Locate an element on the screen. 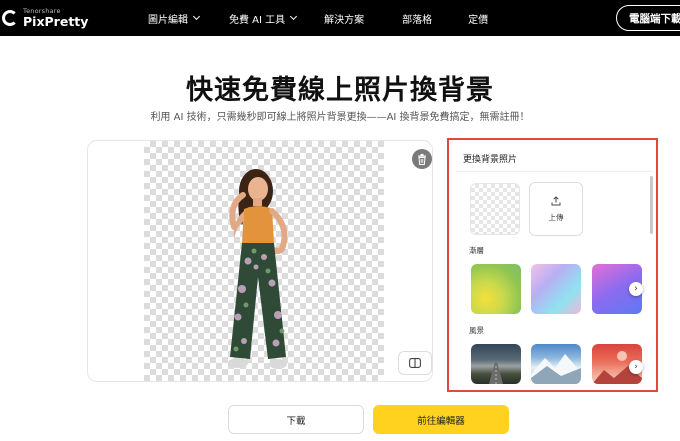  cutout-person-image is located at coordinates (258, 269).